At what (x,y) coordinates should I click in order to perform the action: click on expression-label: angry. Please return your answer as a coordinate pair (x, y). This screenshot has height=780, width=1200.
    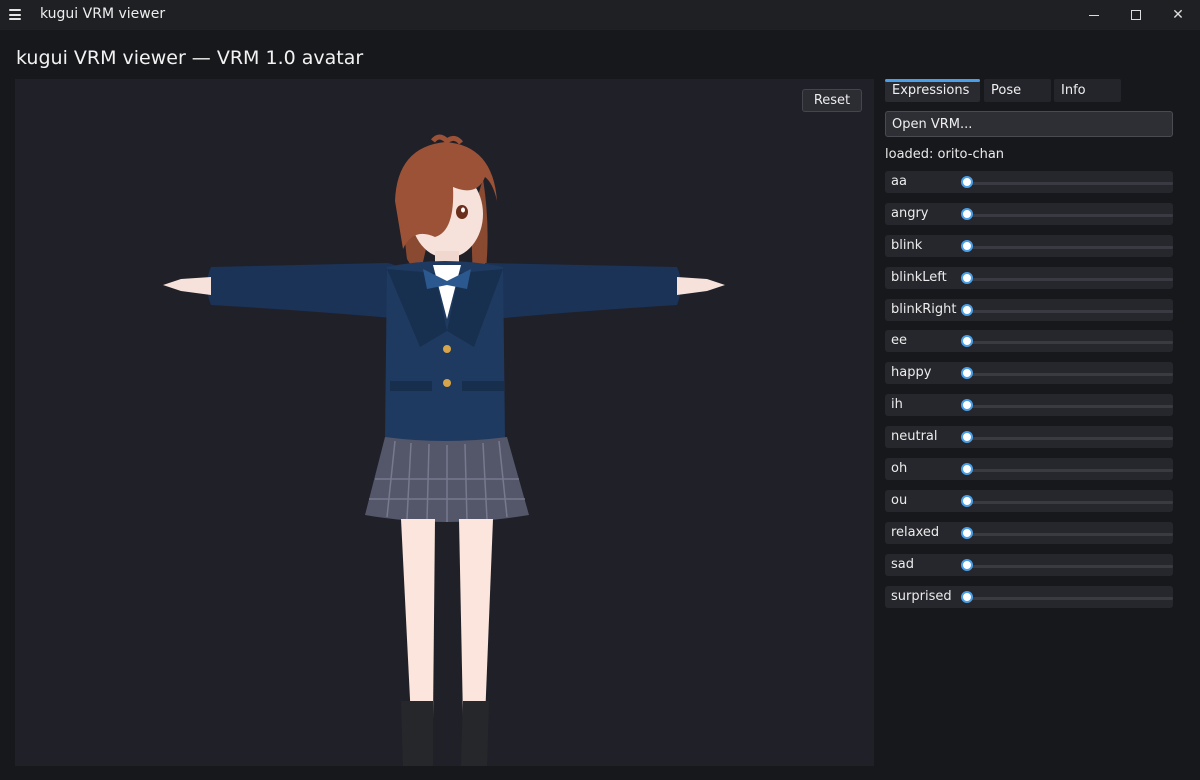
    Looking at the image, I should click on (910, 213).